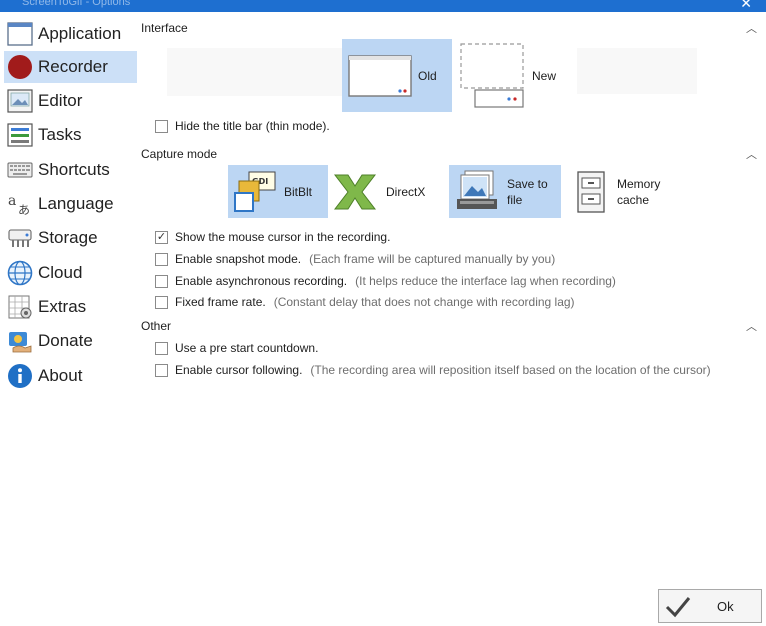 The image size is (766, 626). I want to click on checkbox-box: ✓, so click(161, 237).